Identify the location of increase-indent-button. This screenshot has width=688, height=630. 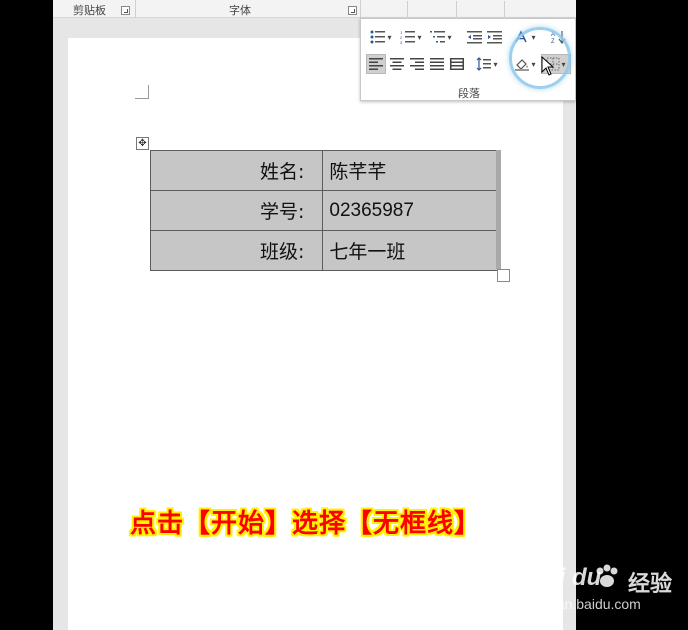
(495, 37).